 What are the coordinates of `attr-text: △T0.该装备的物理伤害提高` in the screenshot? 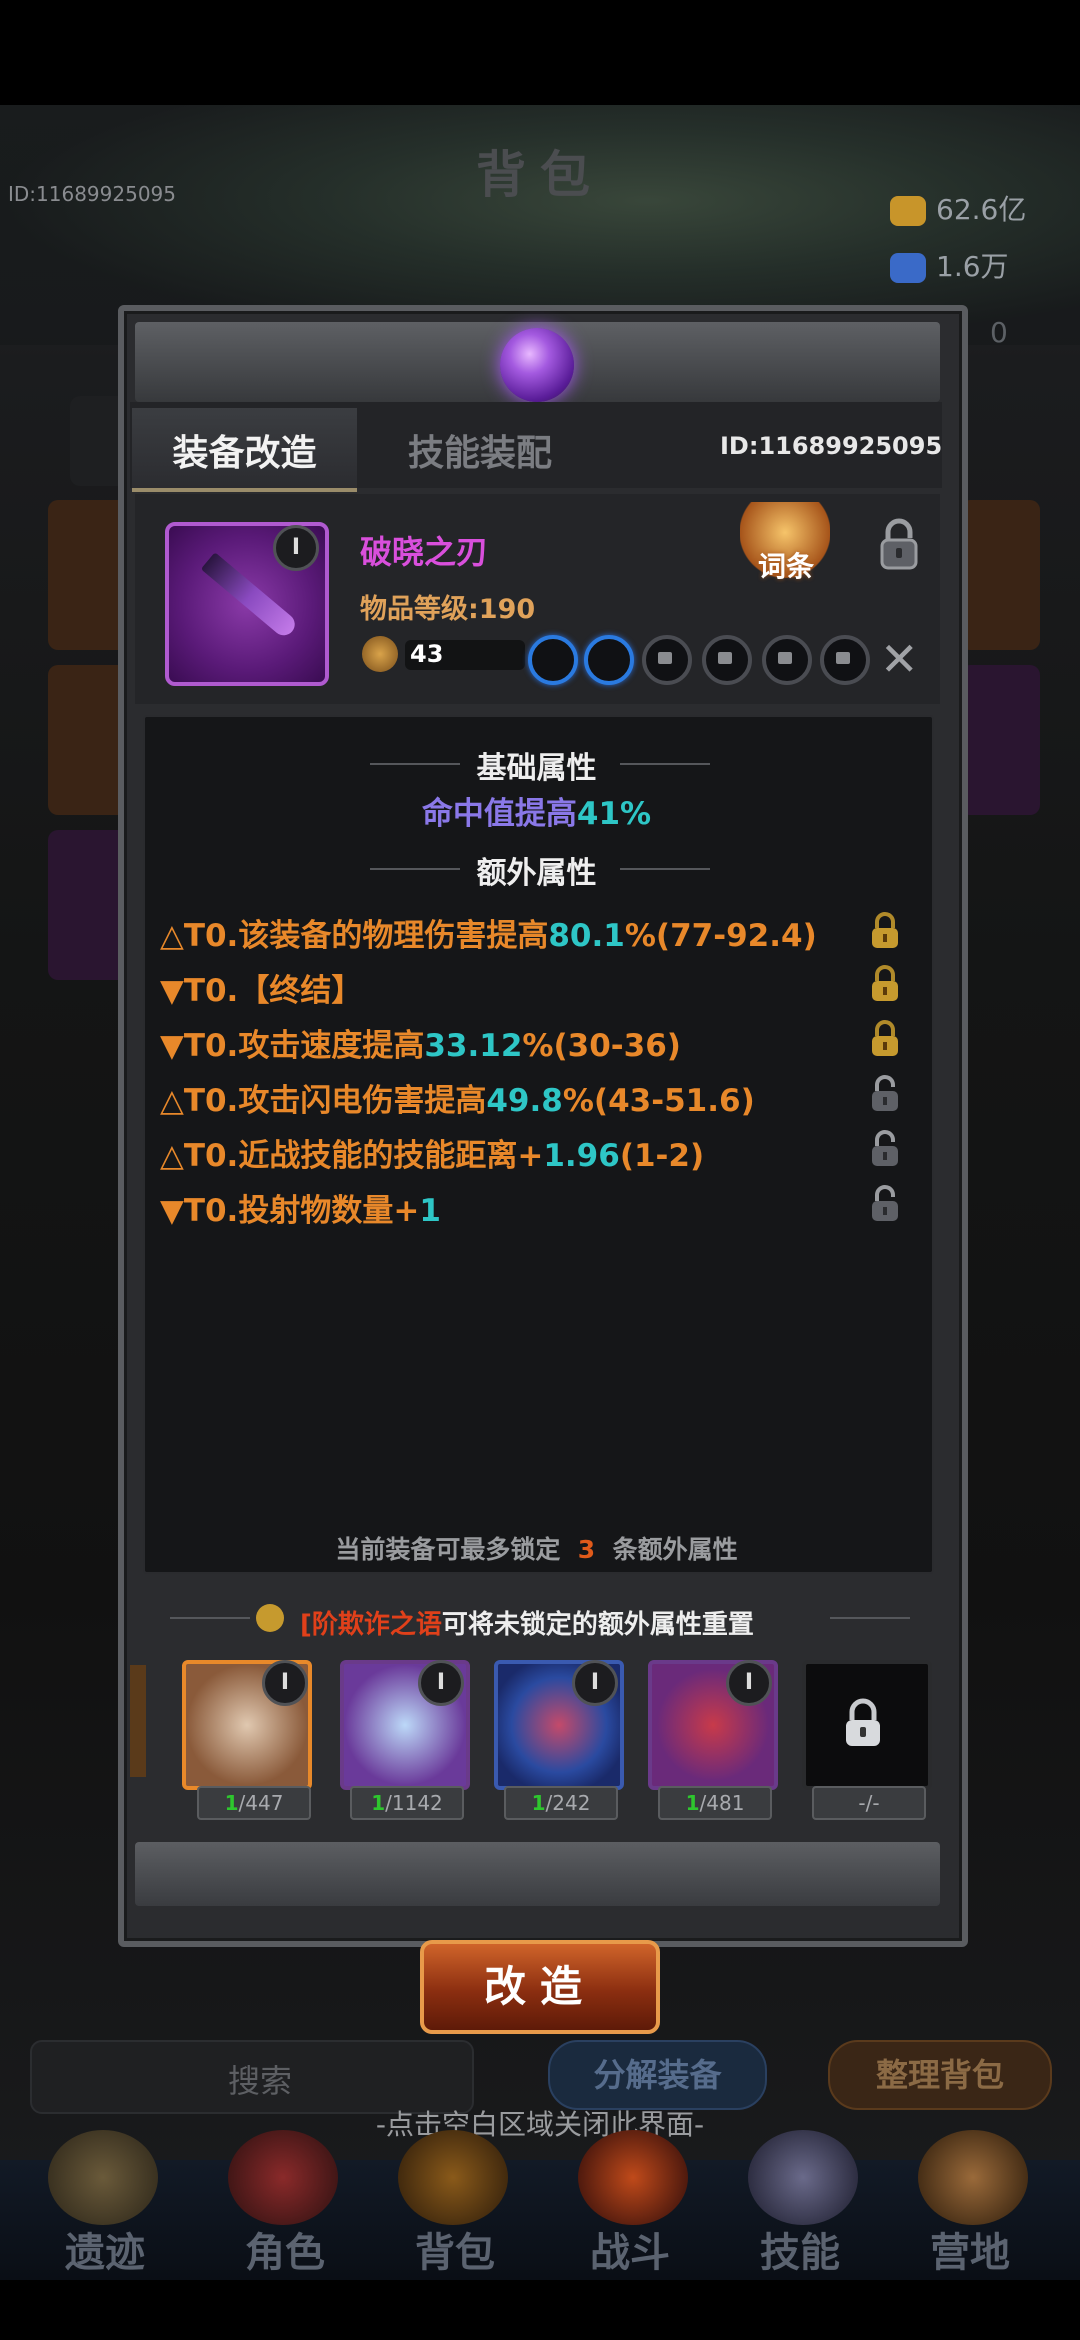 It's located at (354, 936).